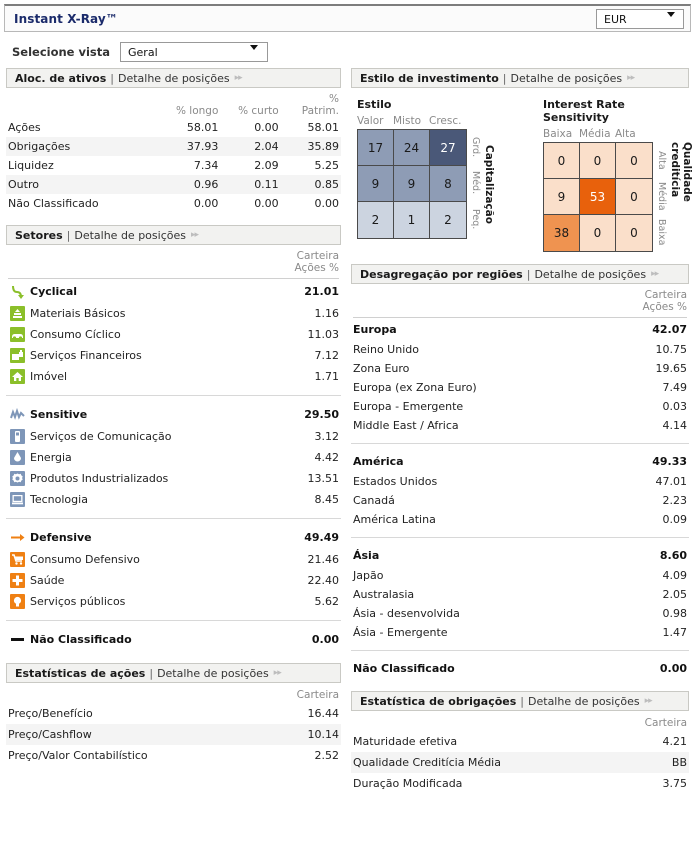 Image resolution: width=695 pixels, height=868 pixels. Describe the element at coordinates (520, 368) in the screenshot. I see `region-row: Zona Euro 19.65` at that location.